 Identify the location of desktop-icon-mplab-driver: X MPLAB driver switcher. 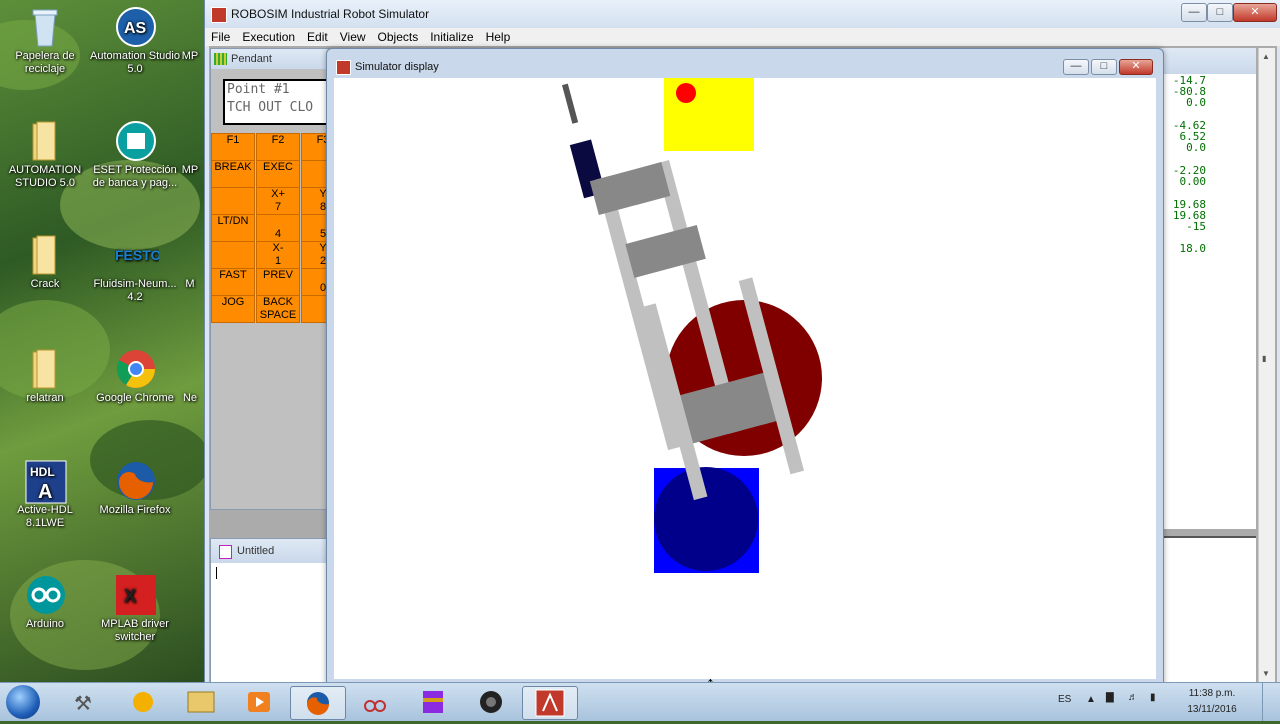
(135, 609).